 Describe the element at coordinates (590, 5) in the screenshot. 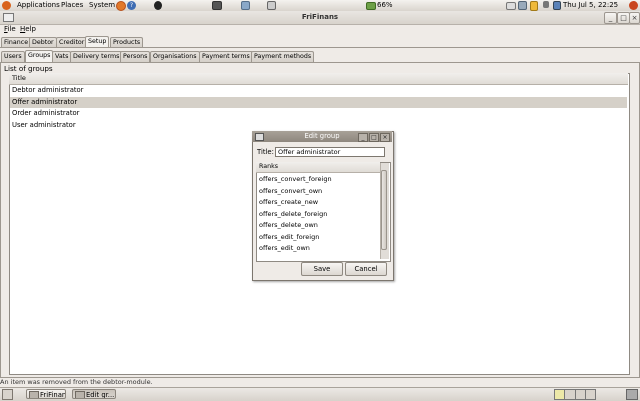

I see `clock: Thu Jul 5, 22:25` at that location.